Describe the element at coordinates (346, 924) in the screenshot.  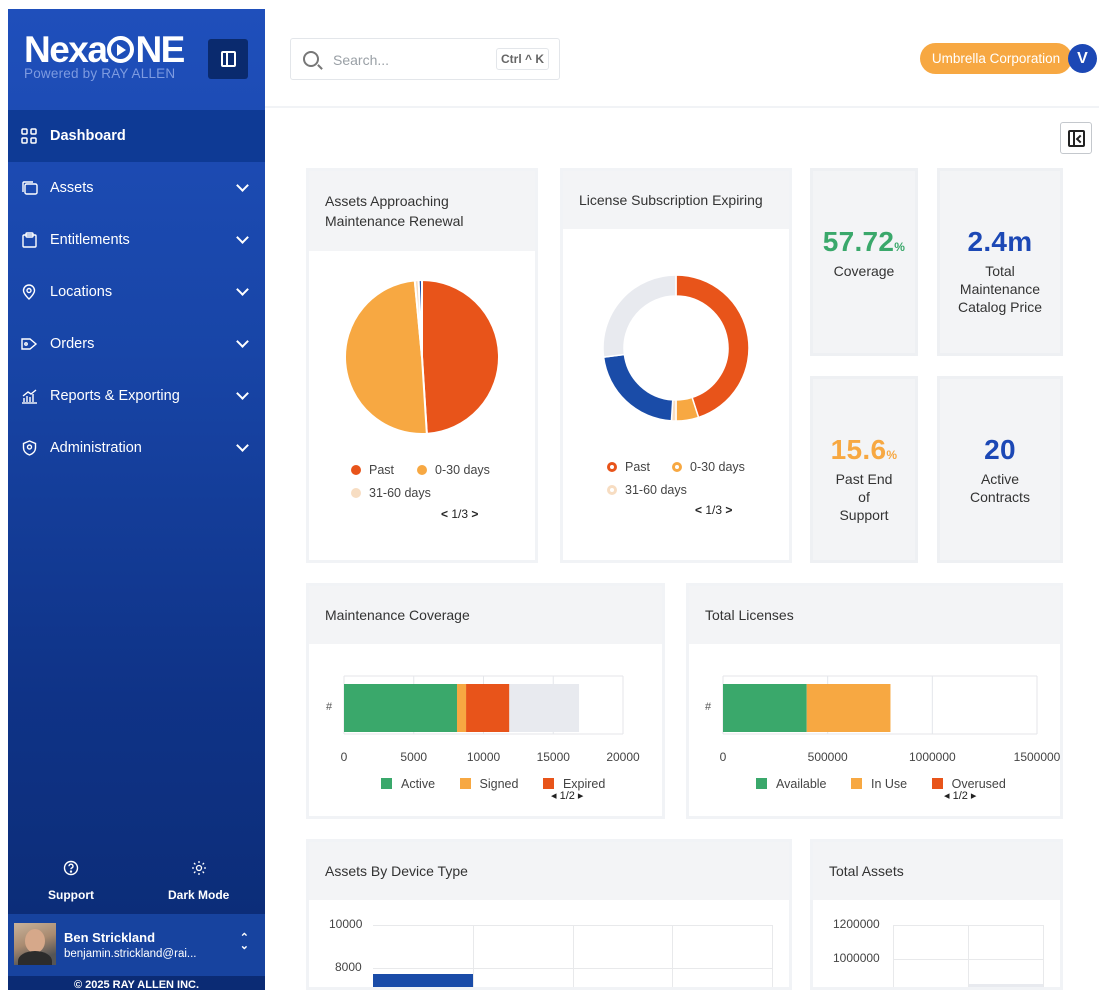
I see `y-tick-label: 10000` at that location.